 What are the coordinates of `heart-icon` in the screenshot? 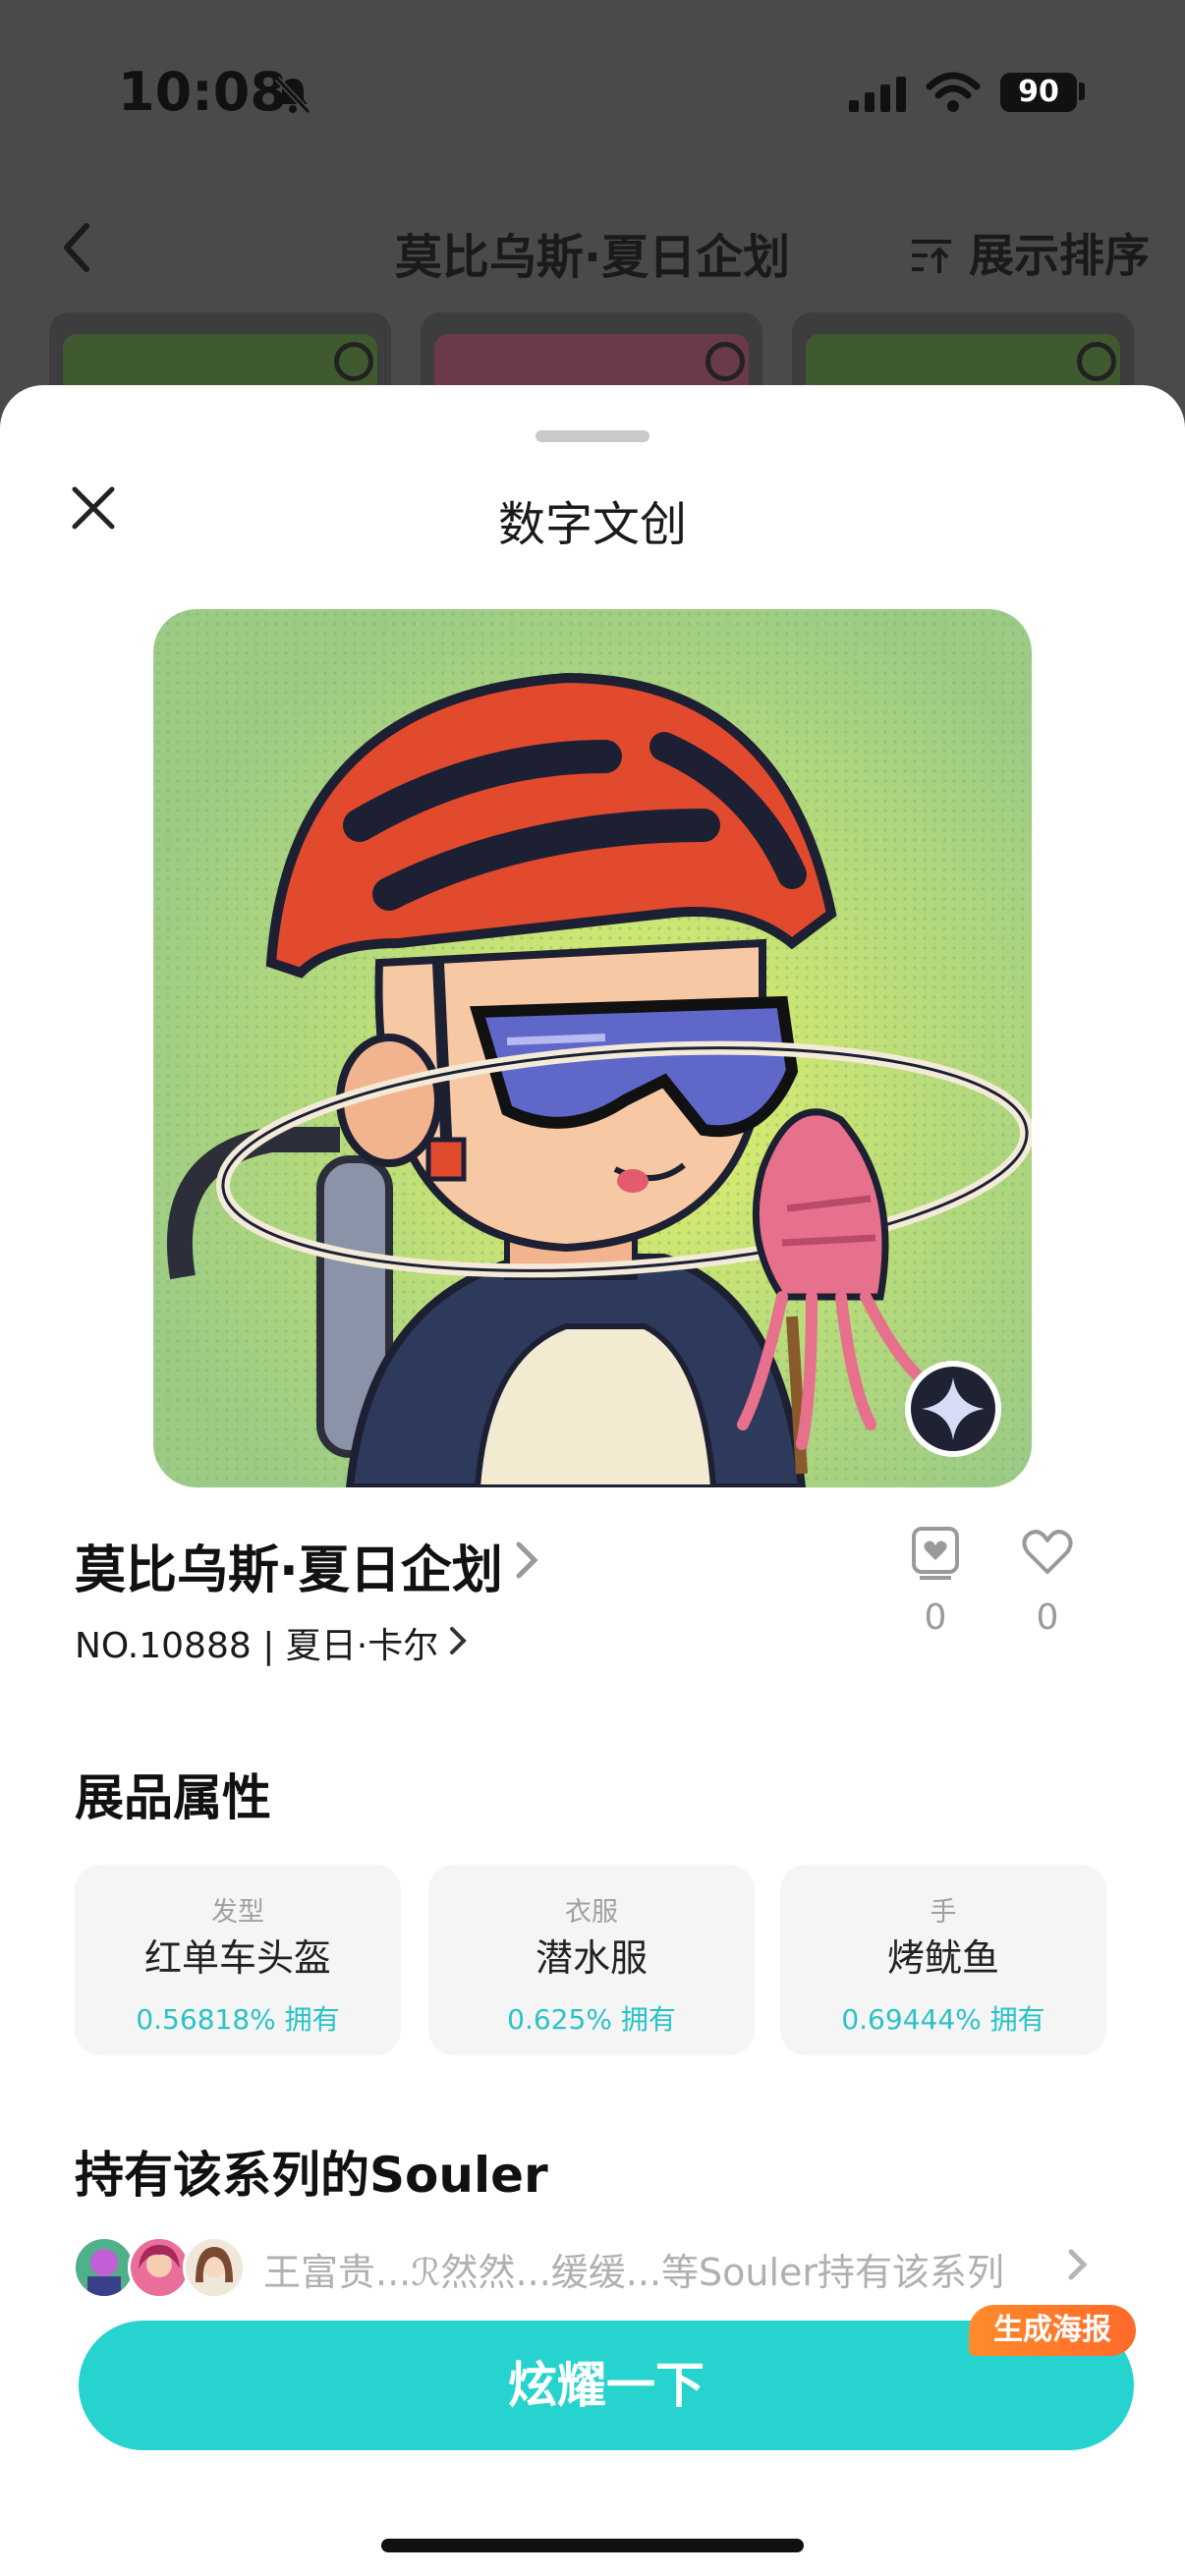 It's located at (1048, 1552).